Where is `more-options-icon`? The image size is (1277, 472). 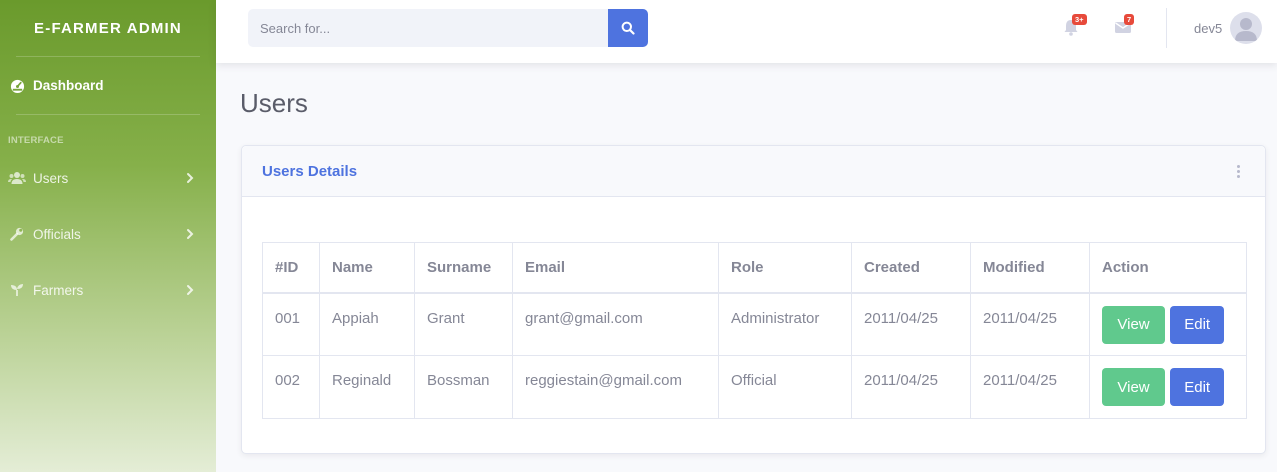
more-options-icon is located at coordinates (1238, 171).